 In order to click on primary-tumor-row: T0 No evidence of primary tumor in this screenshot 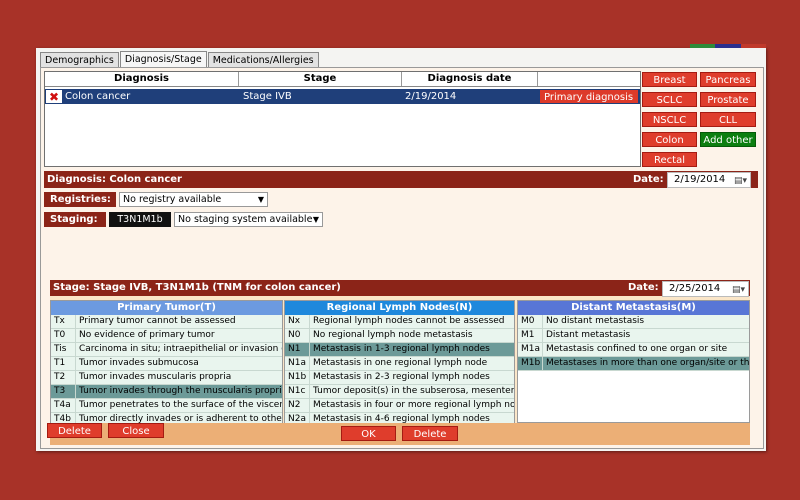, I will do `click(166, 336)`.